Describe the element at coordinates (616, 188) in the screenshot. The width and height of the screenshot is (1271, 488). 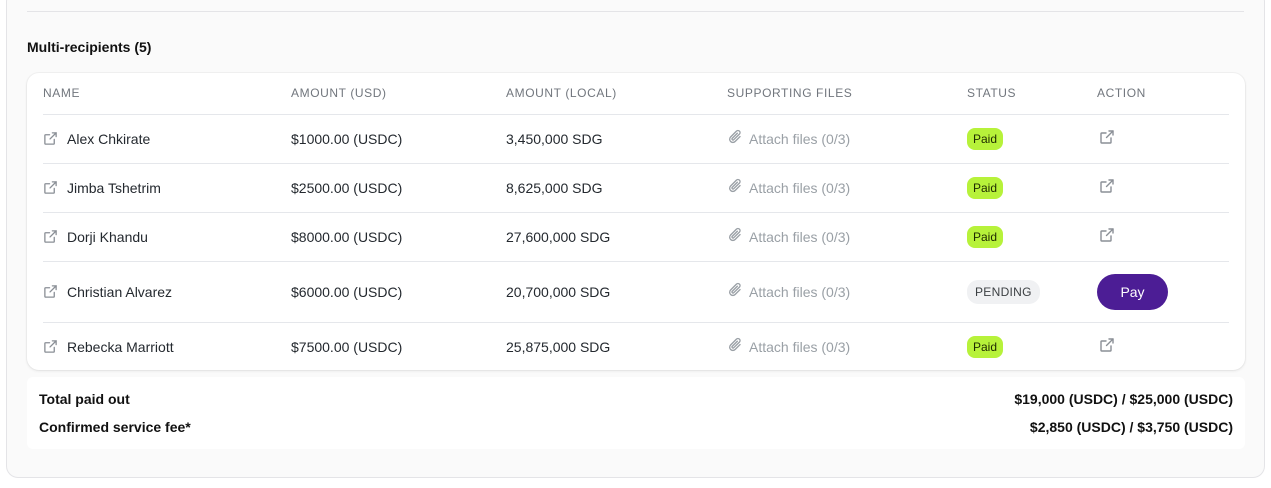
I see `amount-local: 8,625,000 SDG` at that location.